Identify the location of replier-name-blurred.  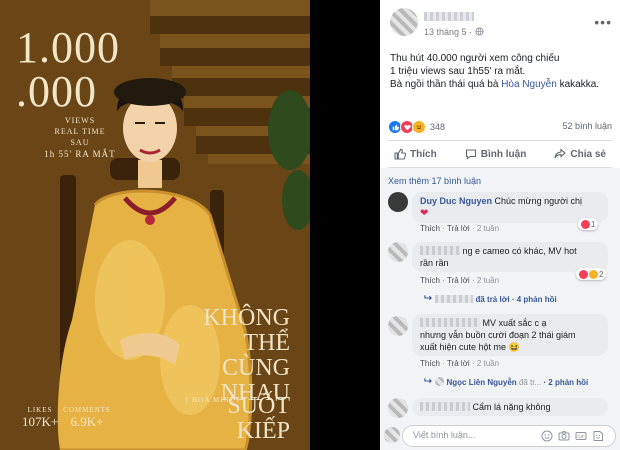
(454, 299).